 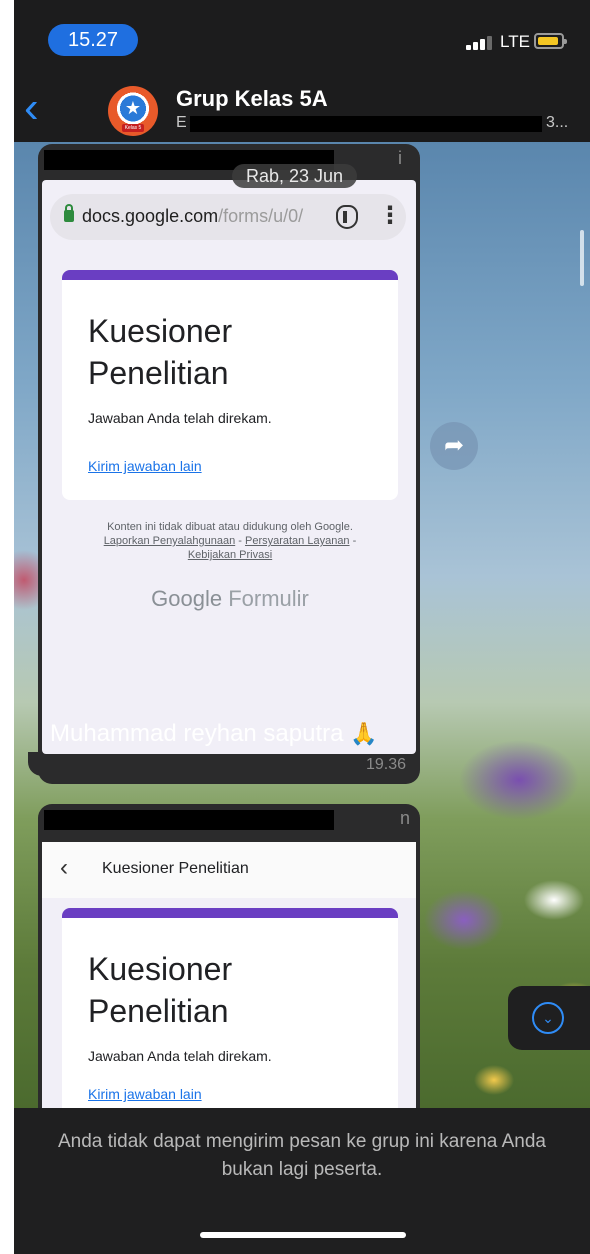 I want to click on signal-icon, so click(x=481, y=43).